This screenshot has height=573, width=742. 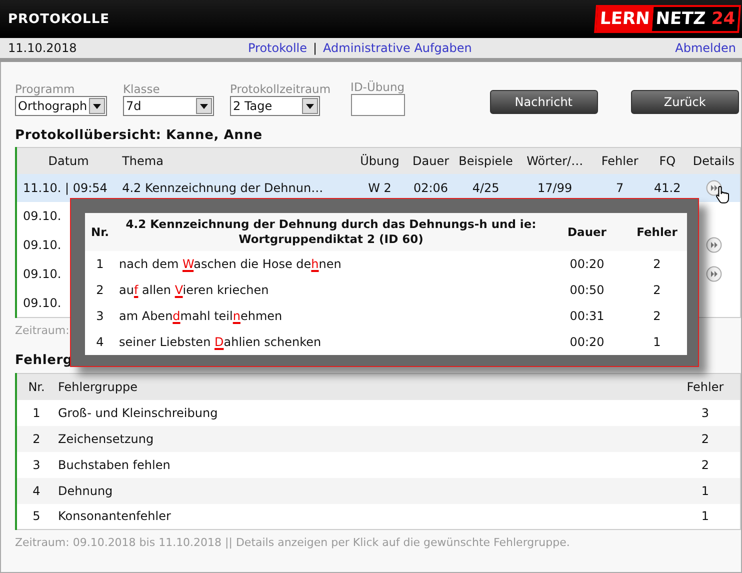 I want to click on section-heading: Protokollübersicht: Kanne, Anne, so click(x=139, y=135).